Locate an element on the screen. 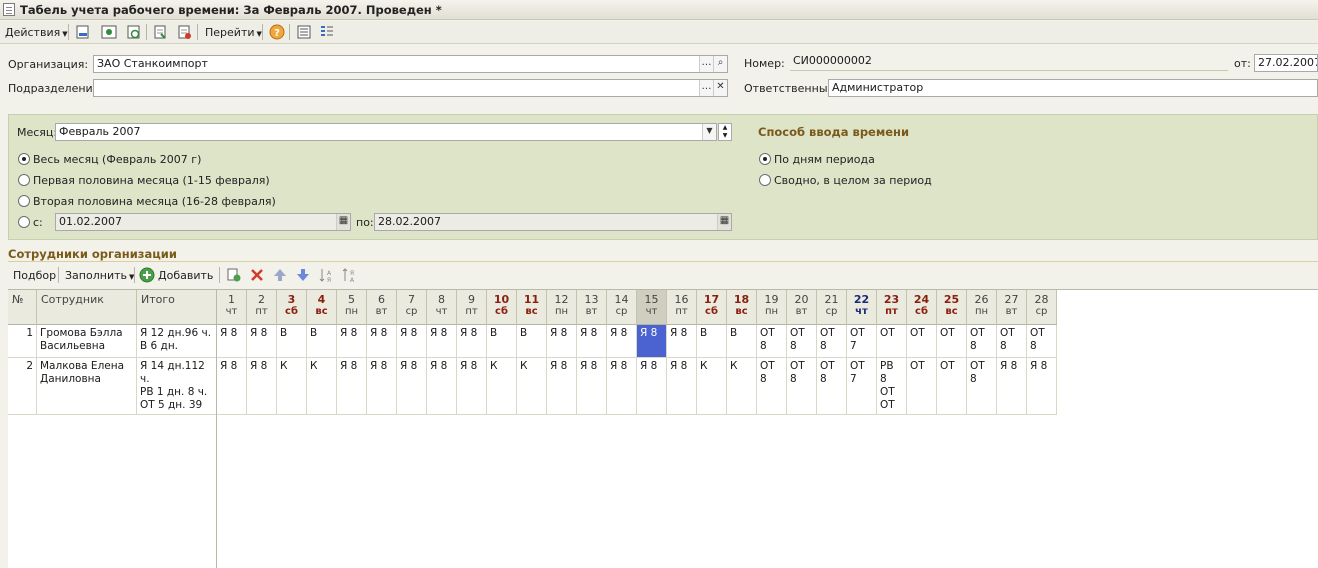 This screenshot has height=568, width=1318. post-and-close-icon is located at coordinates (83, 32).